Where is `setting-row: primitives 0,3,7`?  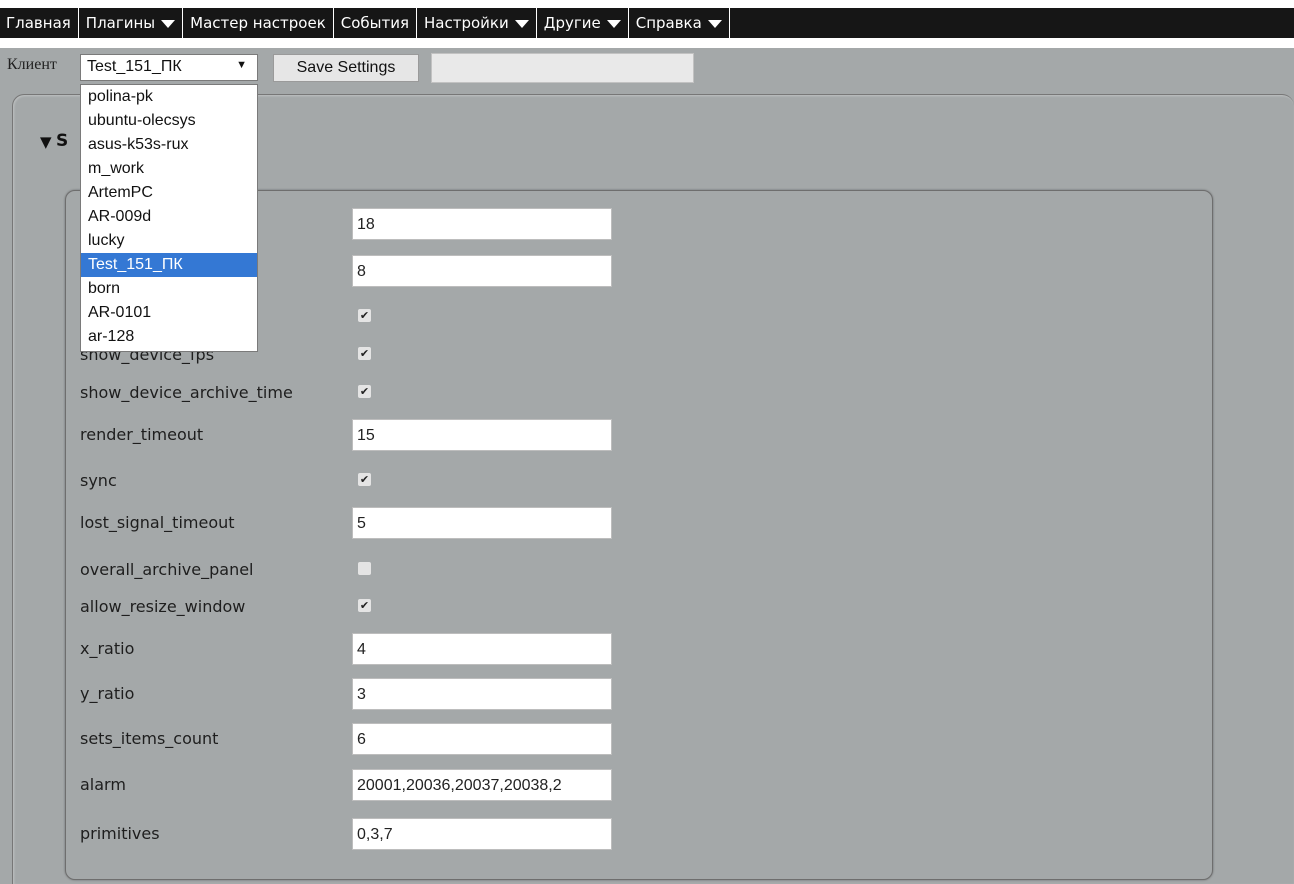 setting-row: primitives 0,3,7 is located at coordinates (640, 834).